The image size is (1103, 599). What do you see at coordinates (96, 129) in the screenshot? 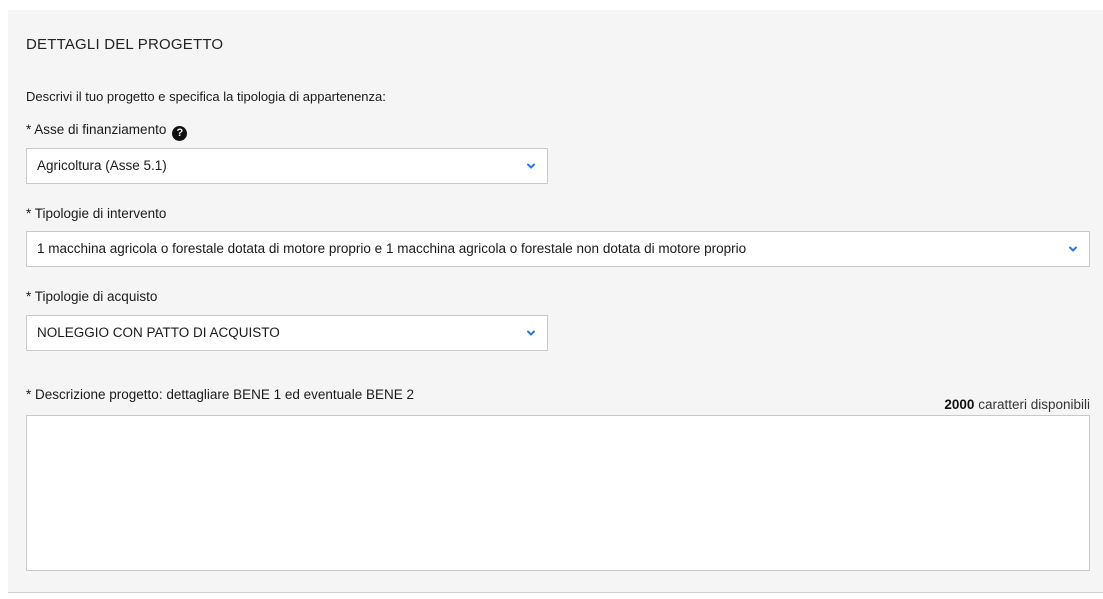
I see `asse-label-text: * Asse di finanziamento` at bounding box center [96, 129].